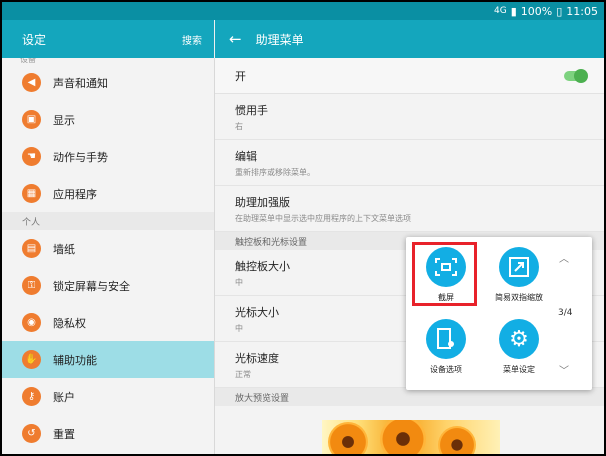  Describe the element at coordinates (262, 202) in the screenshot. I see `setting-title: 助理加强版` at that location.